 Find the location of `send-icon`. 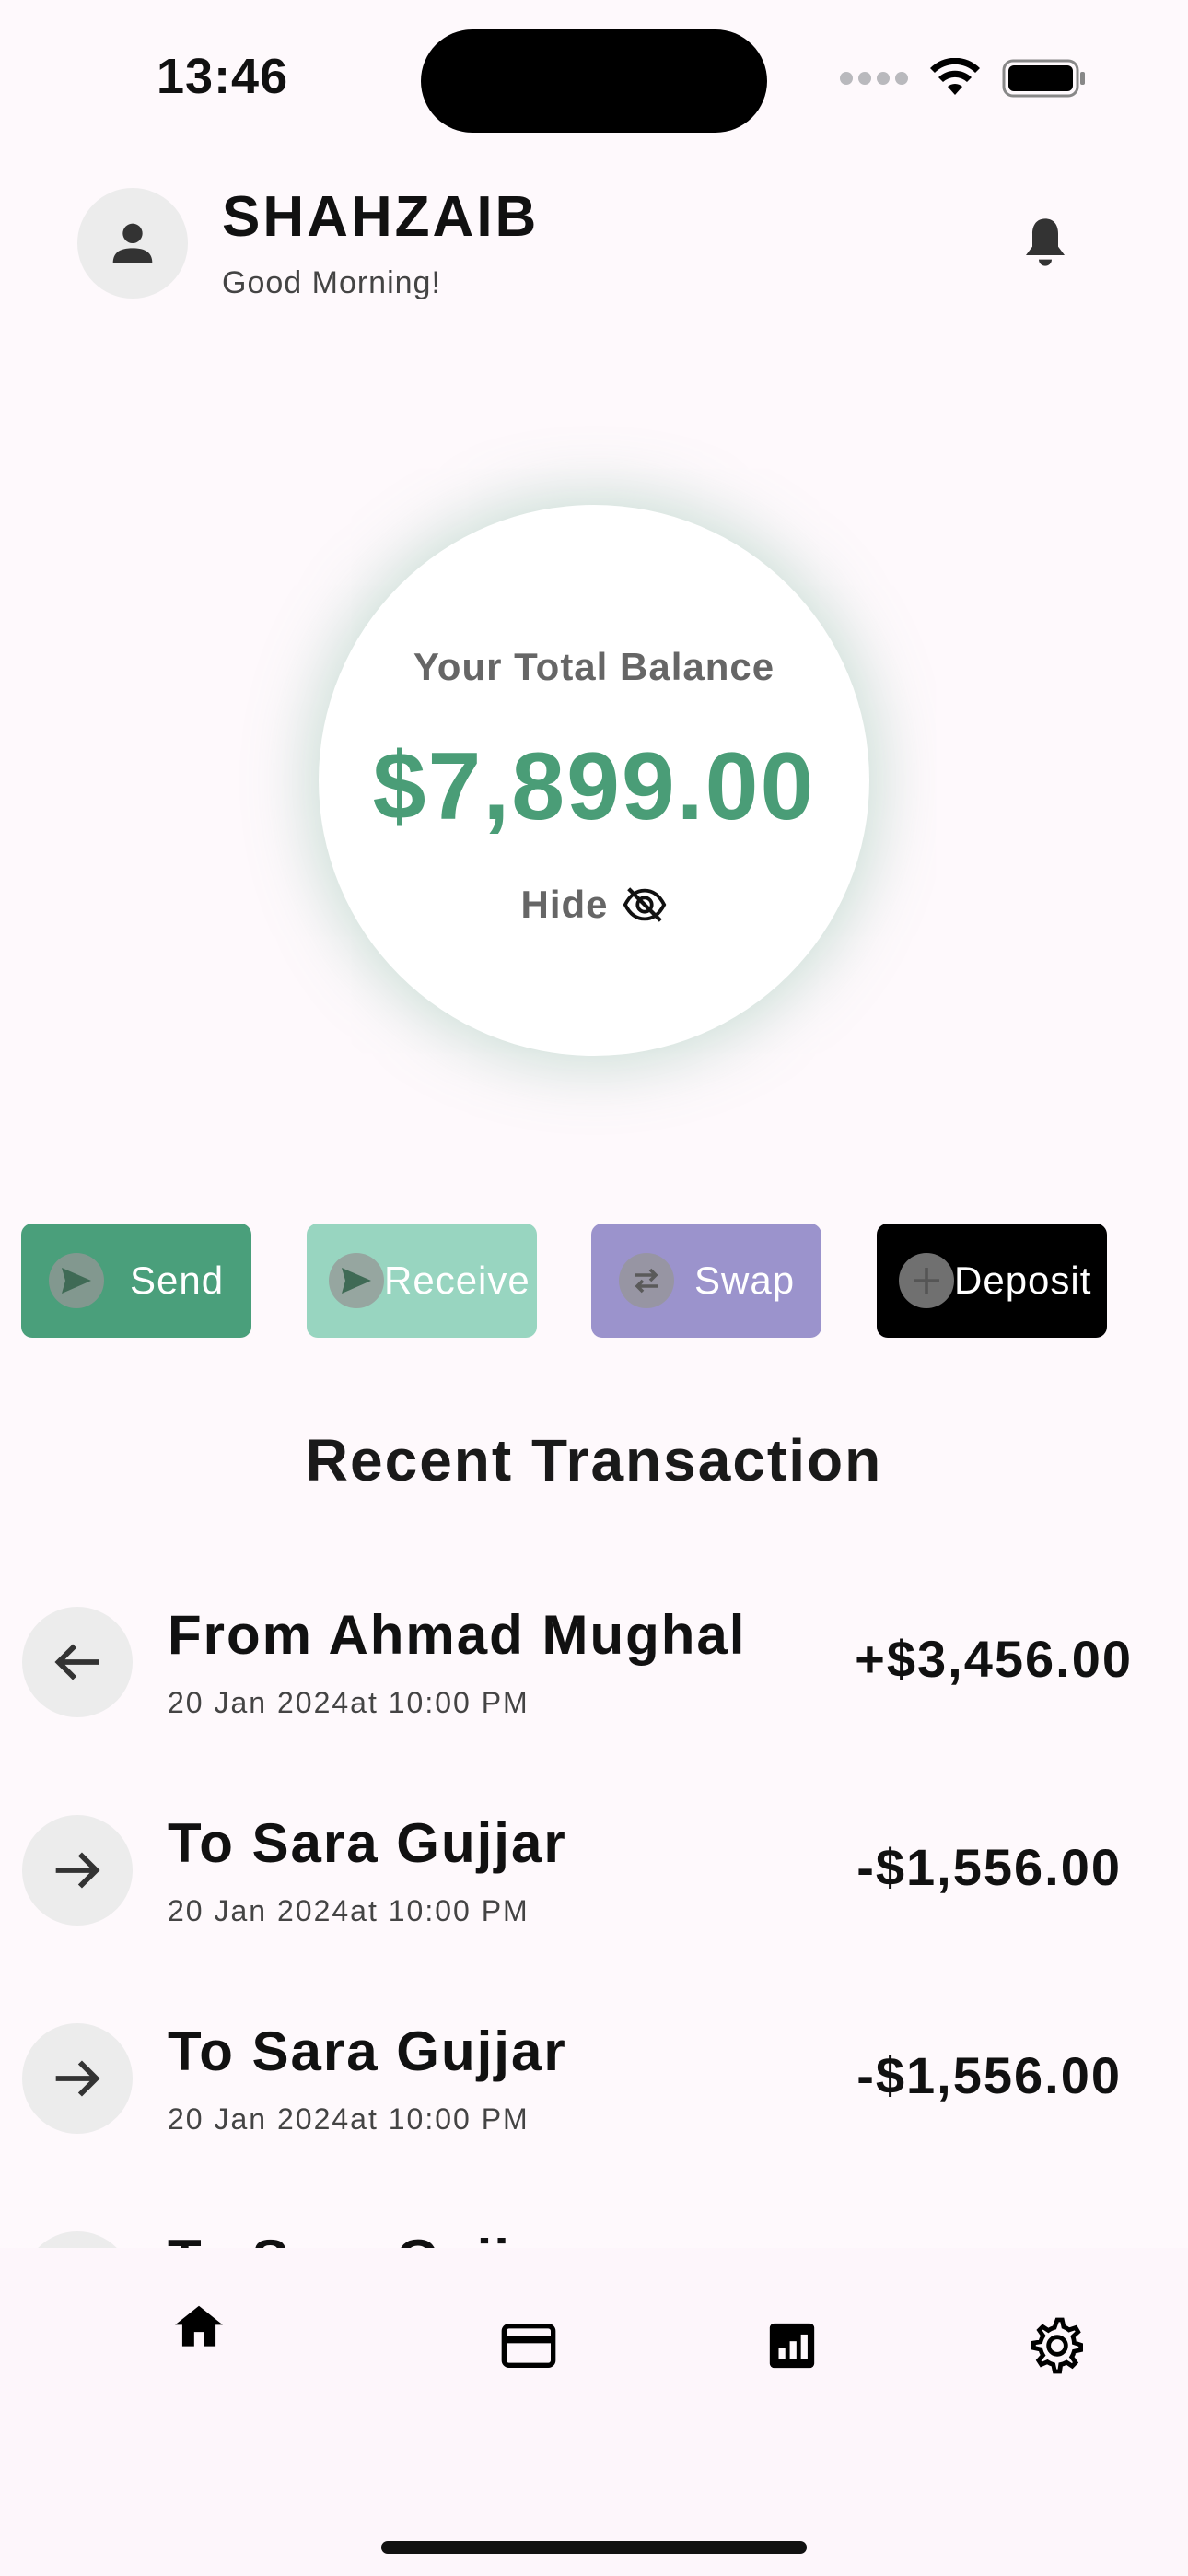

send-icon is located at coordinates (76, 1280).